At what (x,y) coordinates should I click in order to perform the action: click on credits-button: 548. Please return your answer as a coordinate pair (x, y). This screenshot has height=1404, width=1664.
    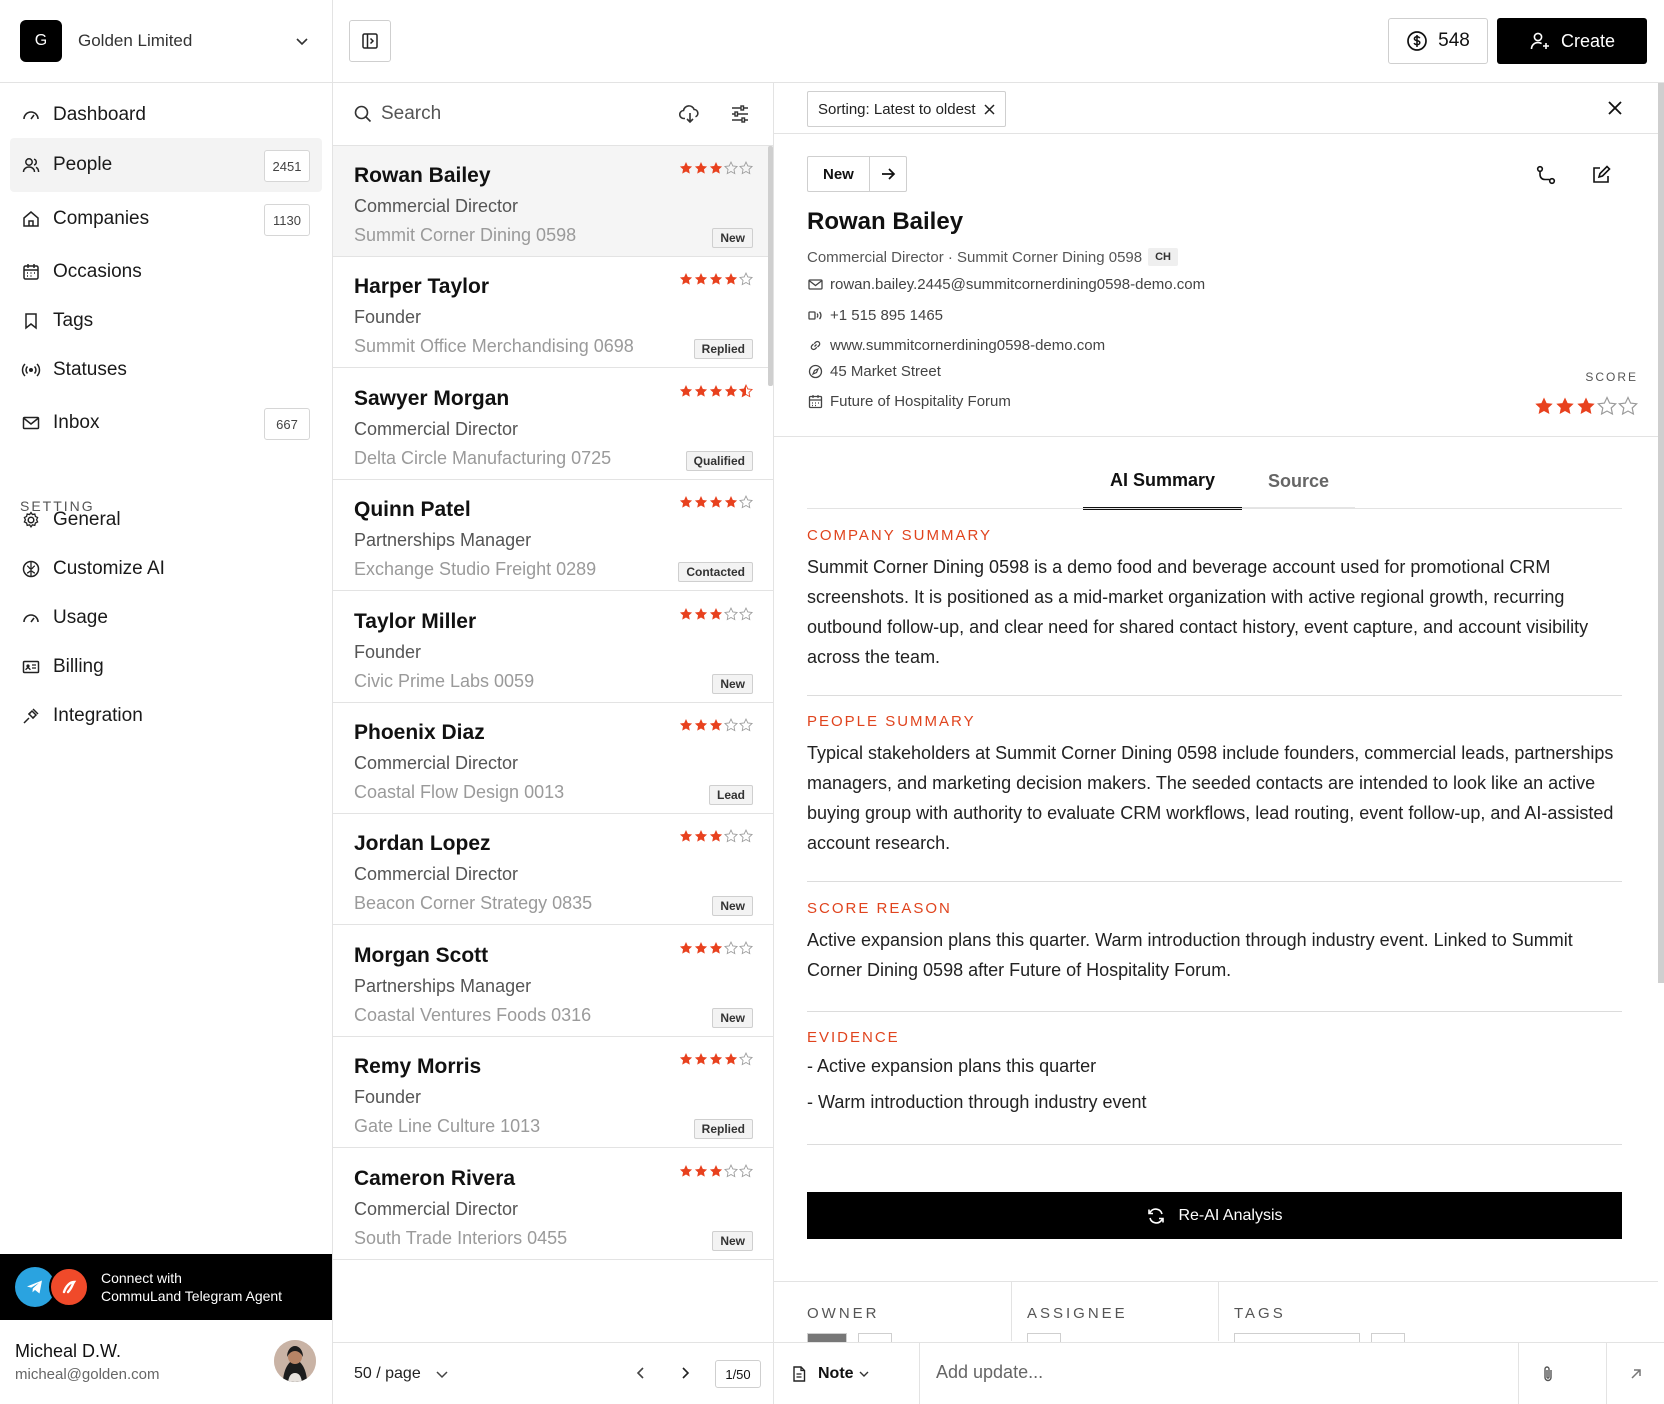
    Looking at the image, I should click on (1438, 41).